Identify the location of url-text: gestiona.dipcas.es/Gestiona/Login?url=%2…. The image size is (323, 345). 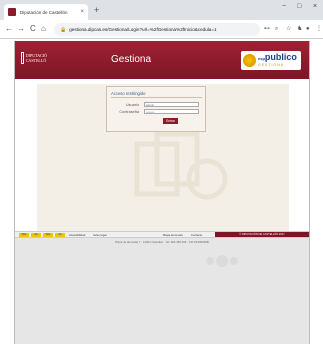
(142, 29).